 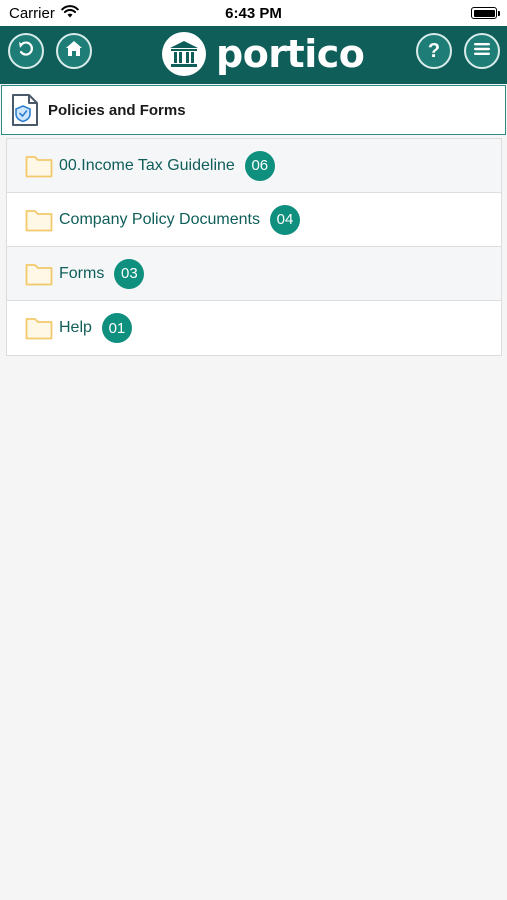 I want to click on back-button, so click(x=26, y=51).